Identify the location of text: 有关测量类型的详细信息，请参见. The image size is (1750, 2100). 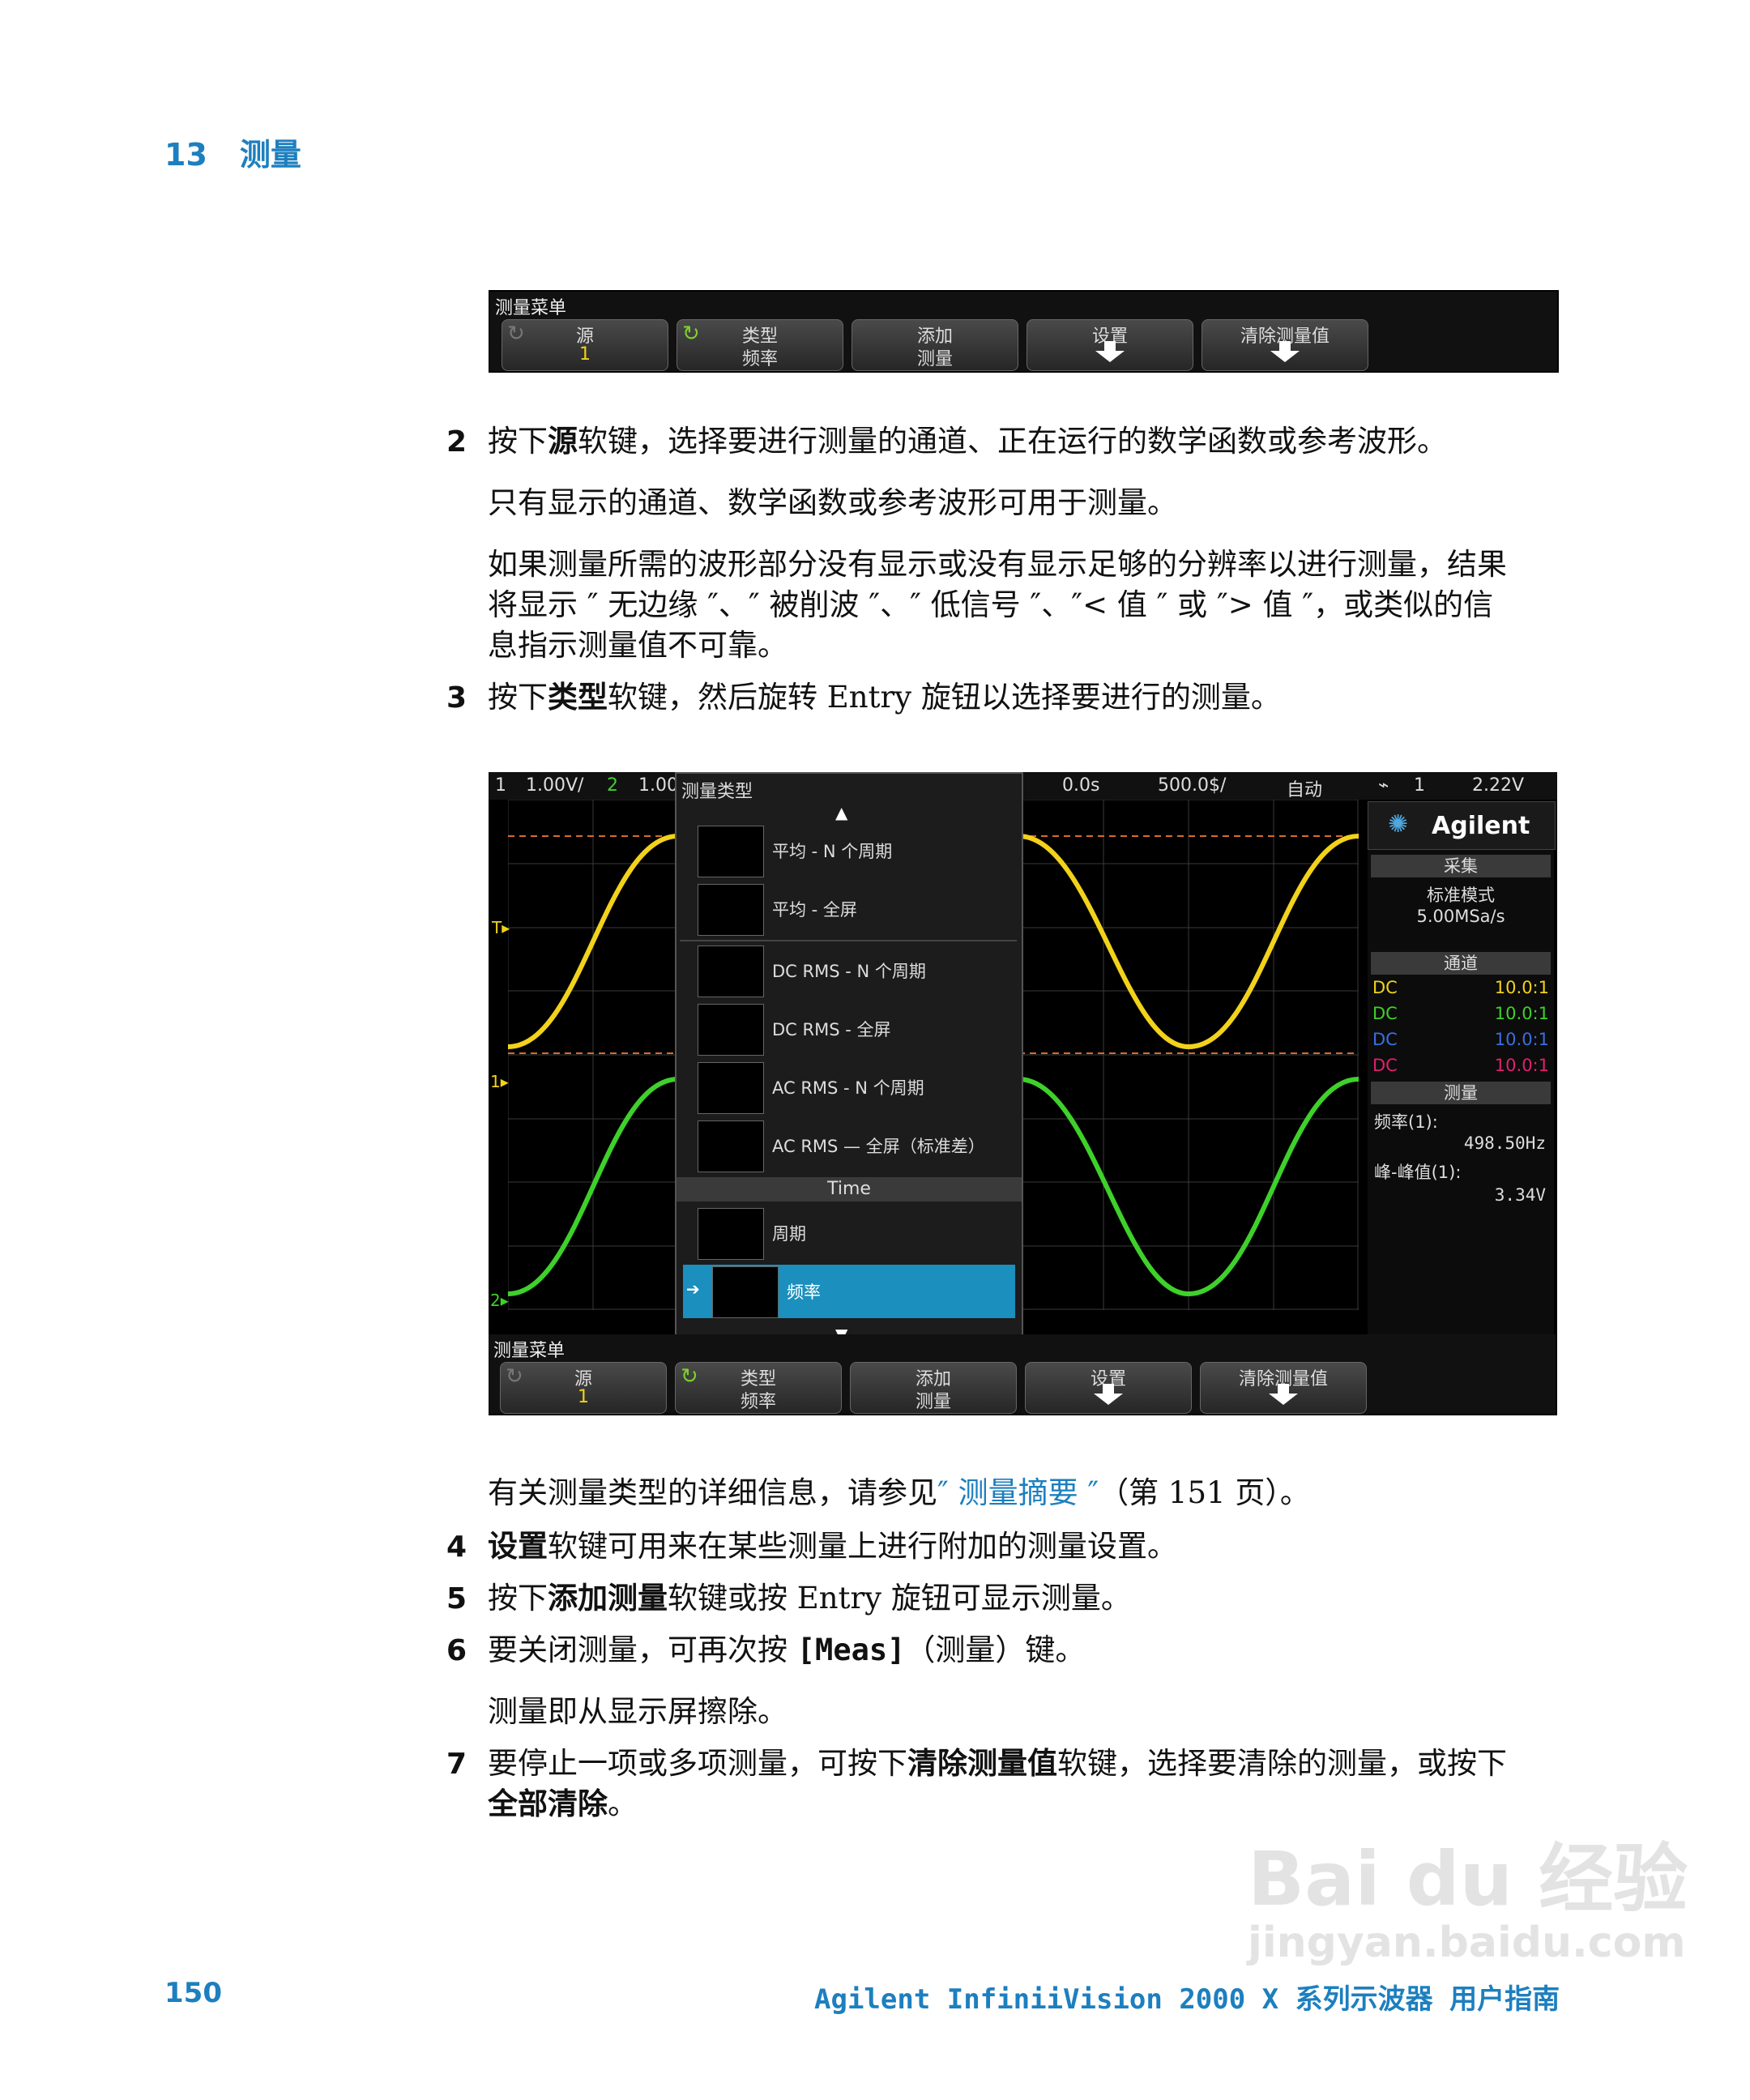
(712, 1492).